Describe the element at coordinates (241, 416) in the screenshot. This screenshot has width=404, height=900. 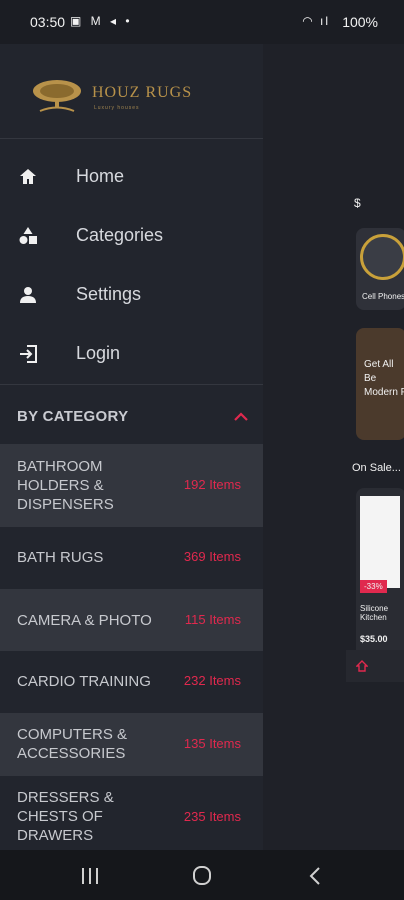
I see `chevron-up-icon` at that location.